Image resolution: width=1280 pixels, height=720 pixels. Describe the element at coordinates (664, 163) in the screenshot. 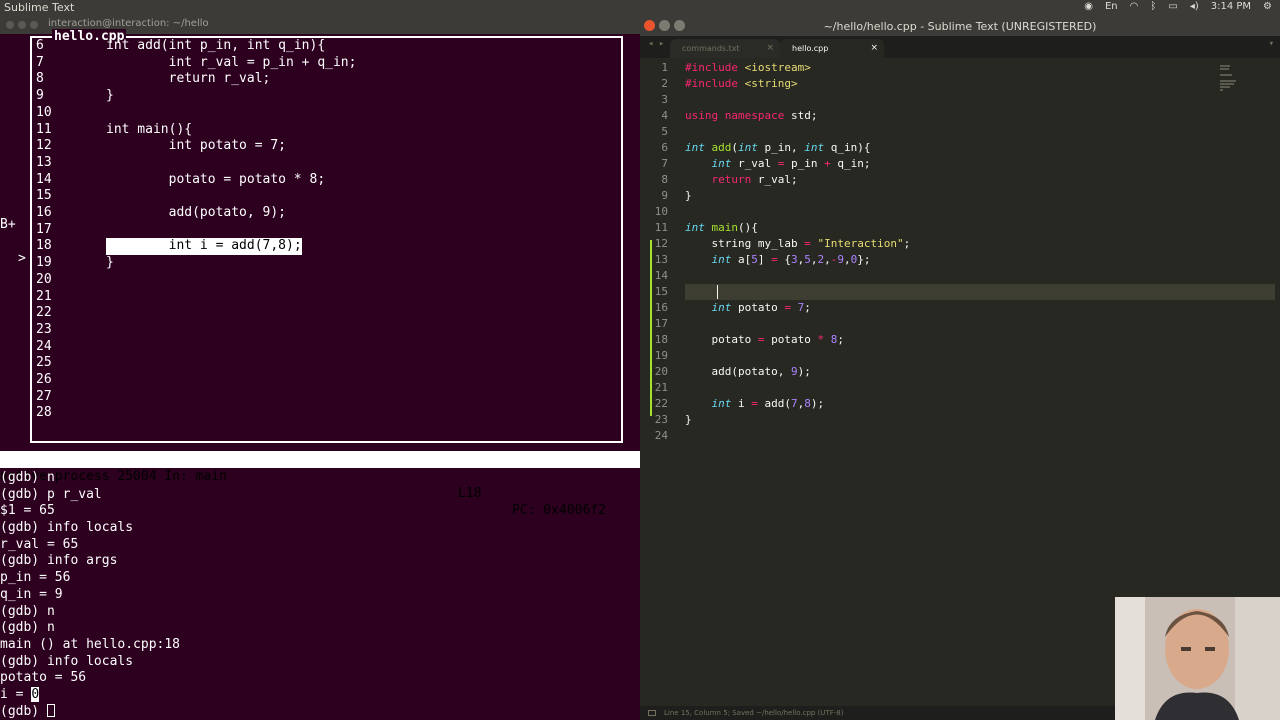

I see `editor-line-number: 7` at that location.